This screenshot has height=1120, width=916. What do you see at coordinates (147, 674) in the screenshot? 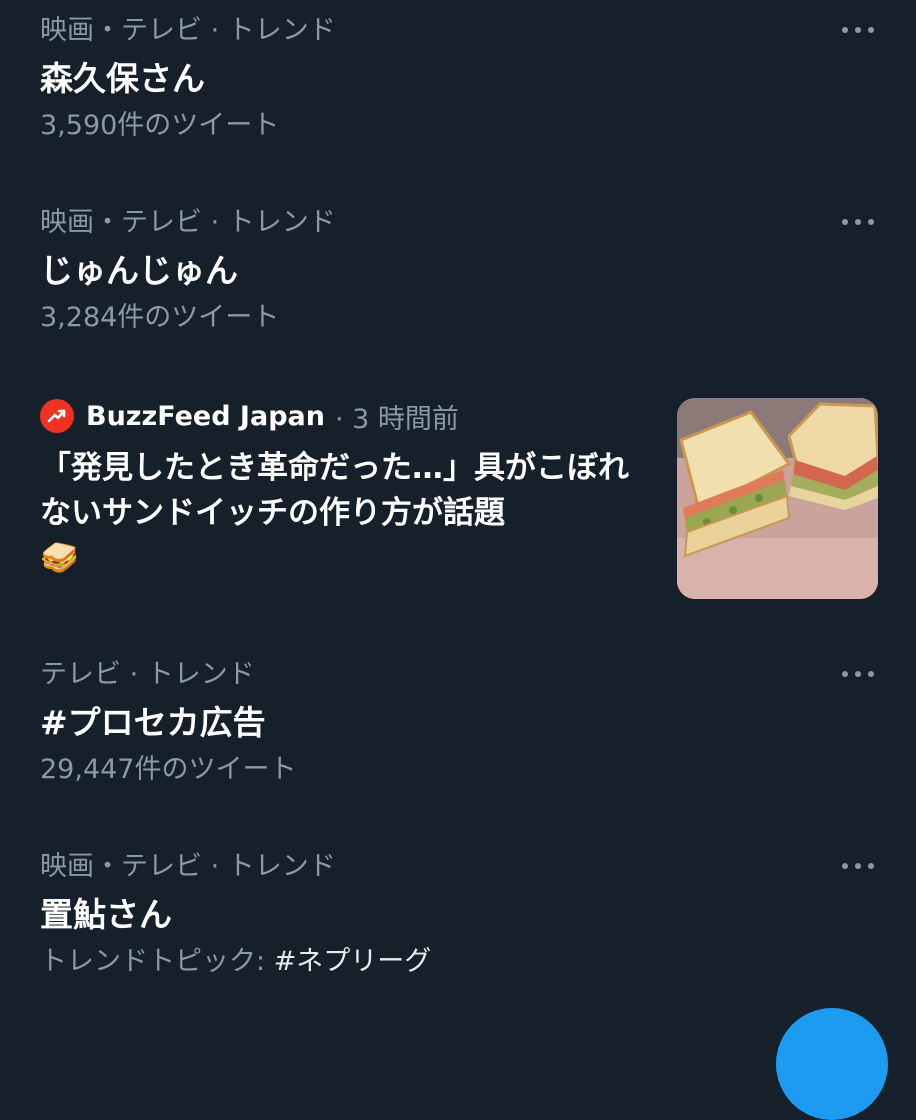
I see `trend-context: テレビ · トレンド` at bounding box center [147, 674].